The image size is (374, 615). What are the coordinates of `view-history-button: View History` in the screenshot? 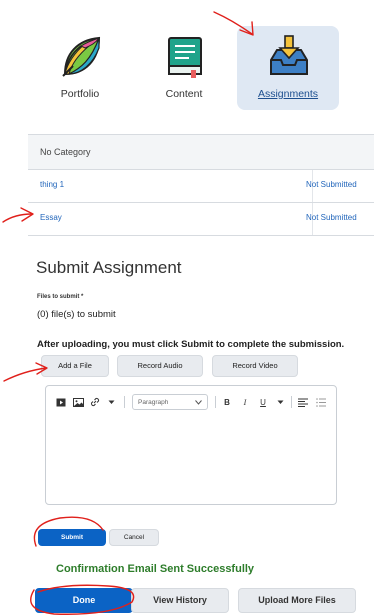 It's located at (180, 600).